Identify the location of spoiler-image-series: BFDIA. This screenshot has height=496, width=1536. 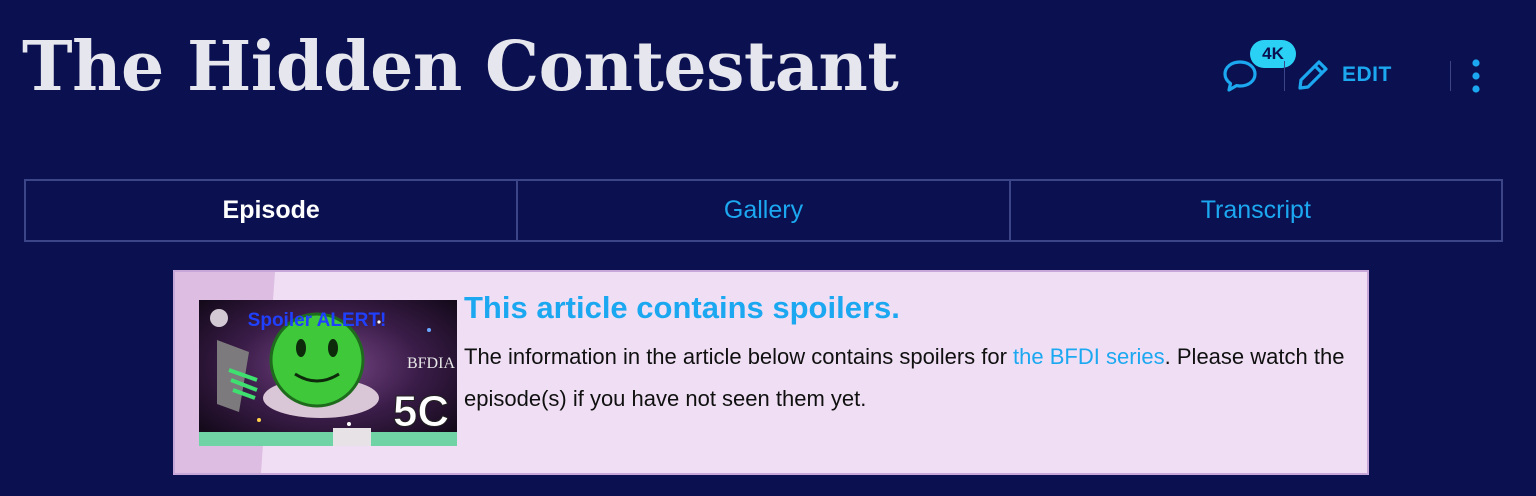
(431, 363).